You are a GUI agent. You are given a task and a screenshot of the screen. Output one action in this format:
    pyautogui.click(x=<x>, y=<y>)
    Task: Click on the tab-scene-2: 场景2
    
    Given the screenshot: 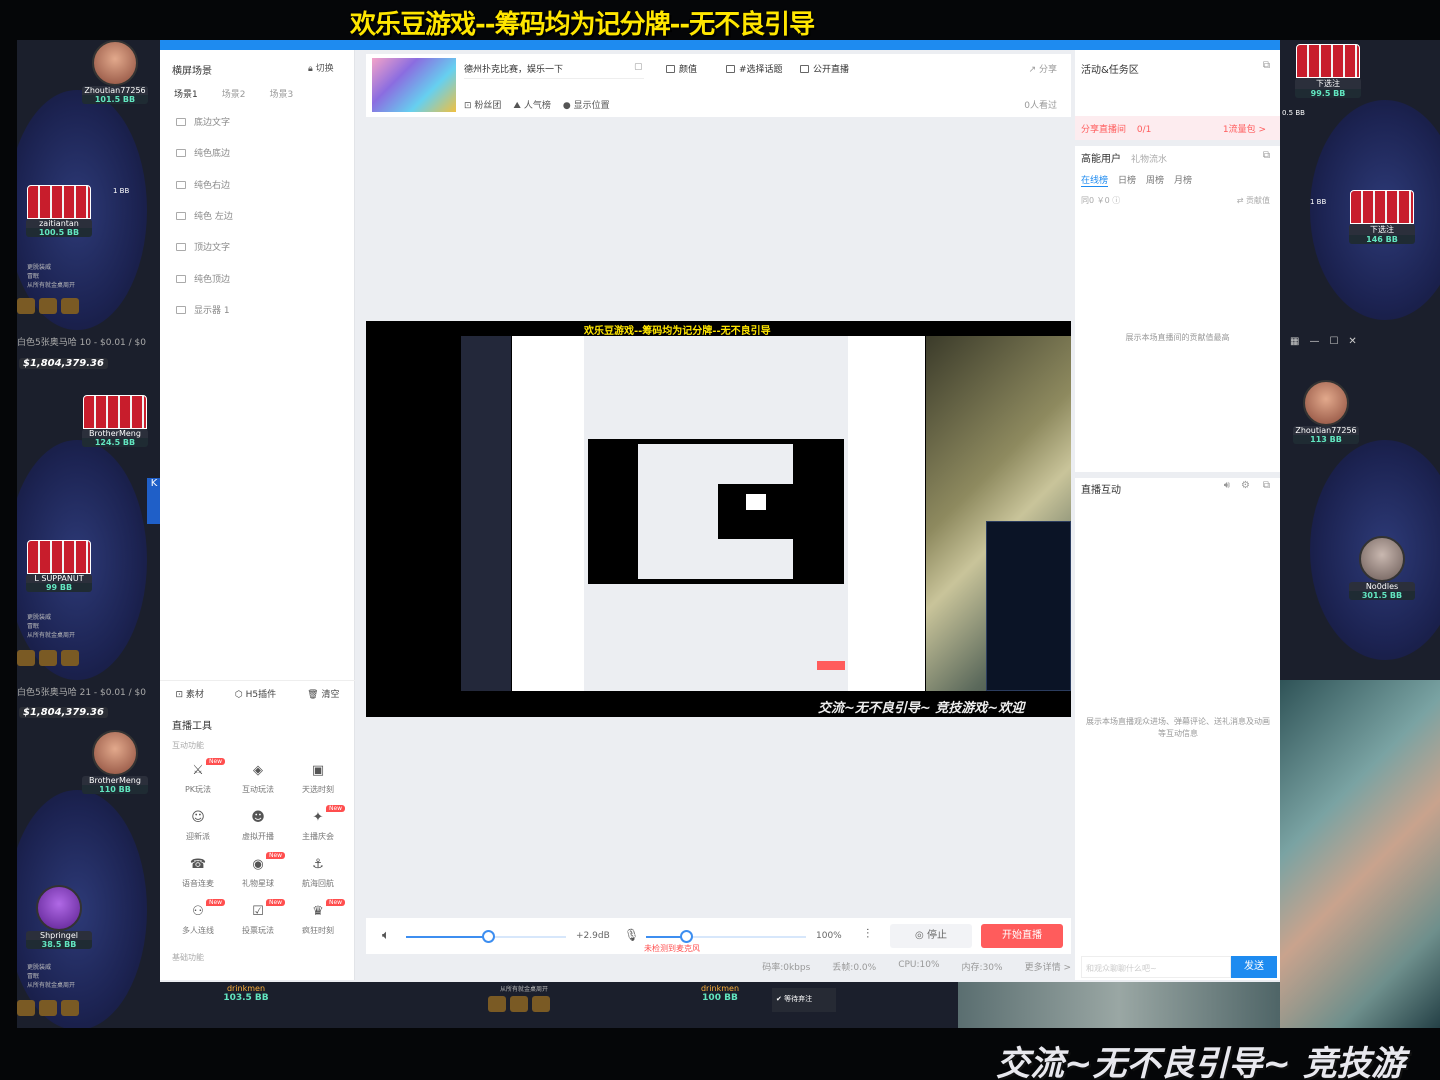 What is the action you would take?
    pyautogui.click(x=234, y=93)
    